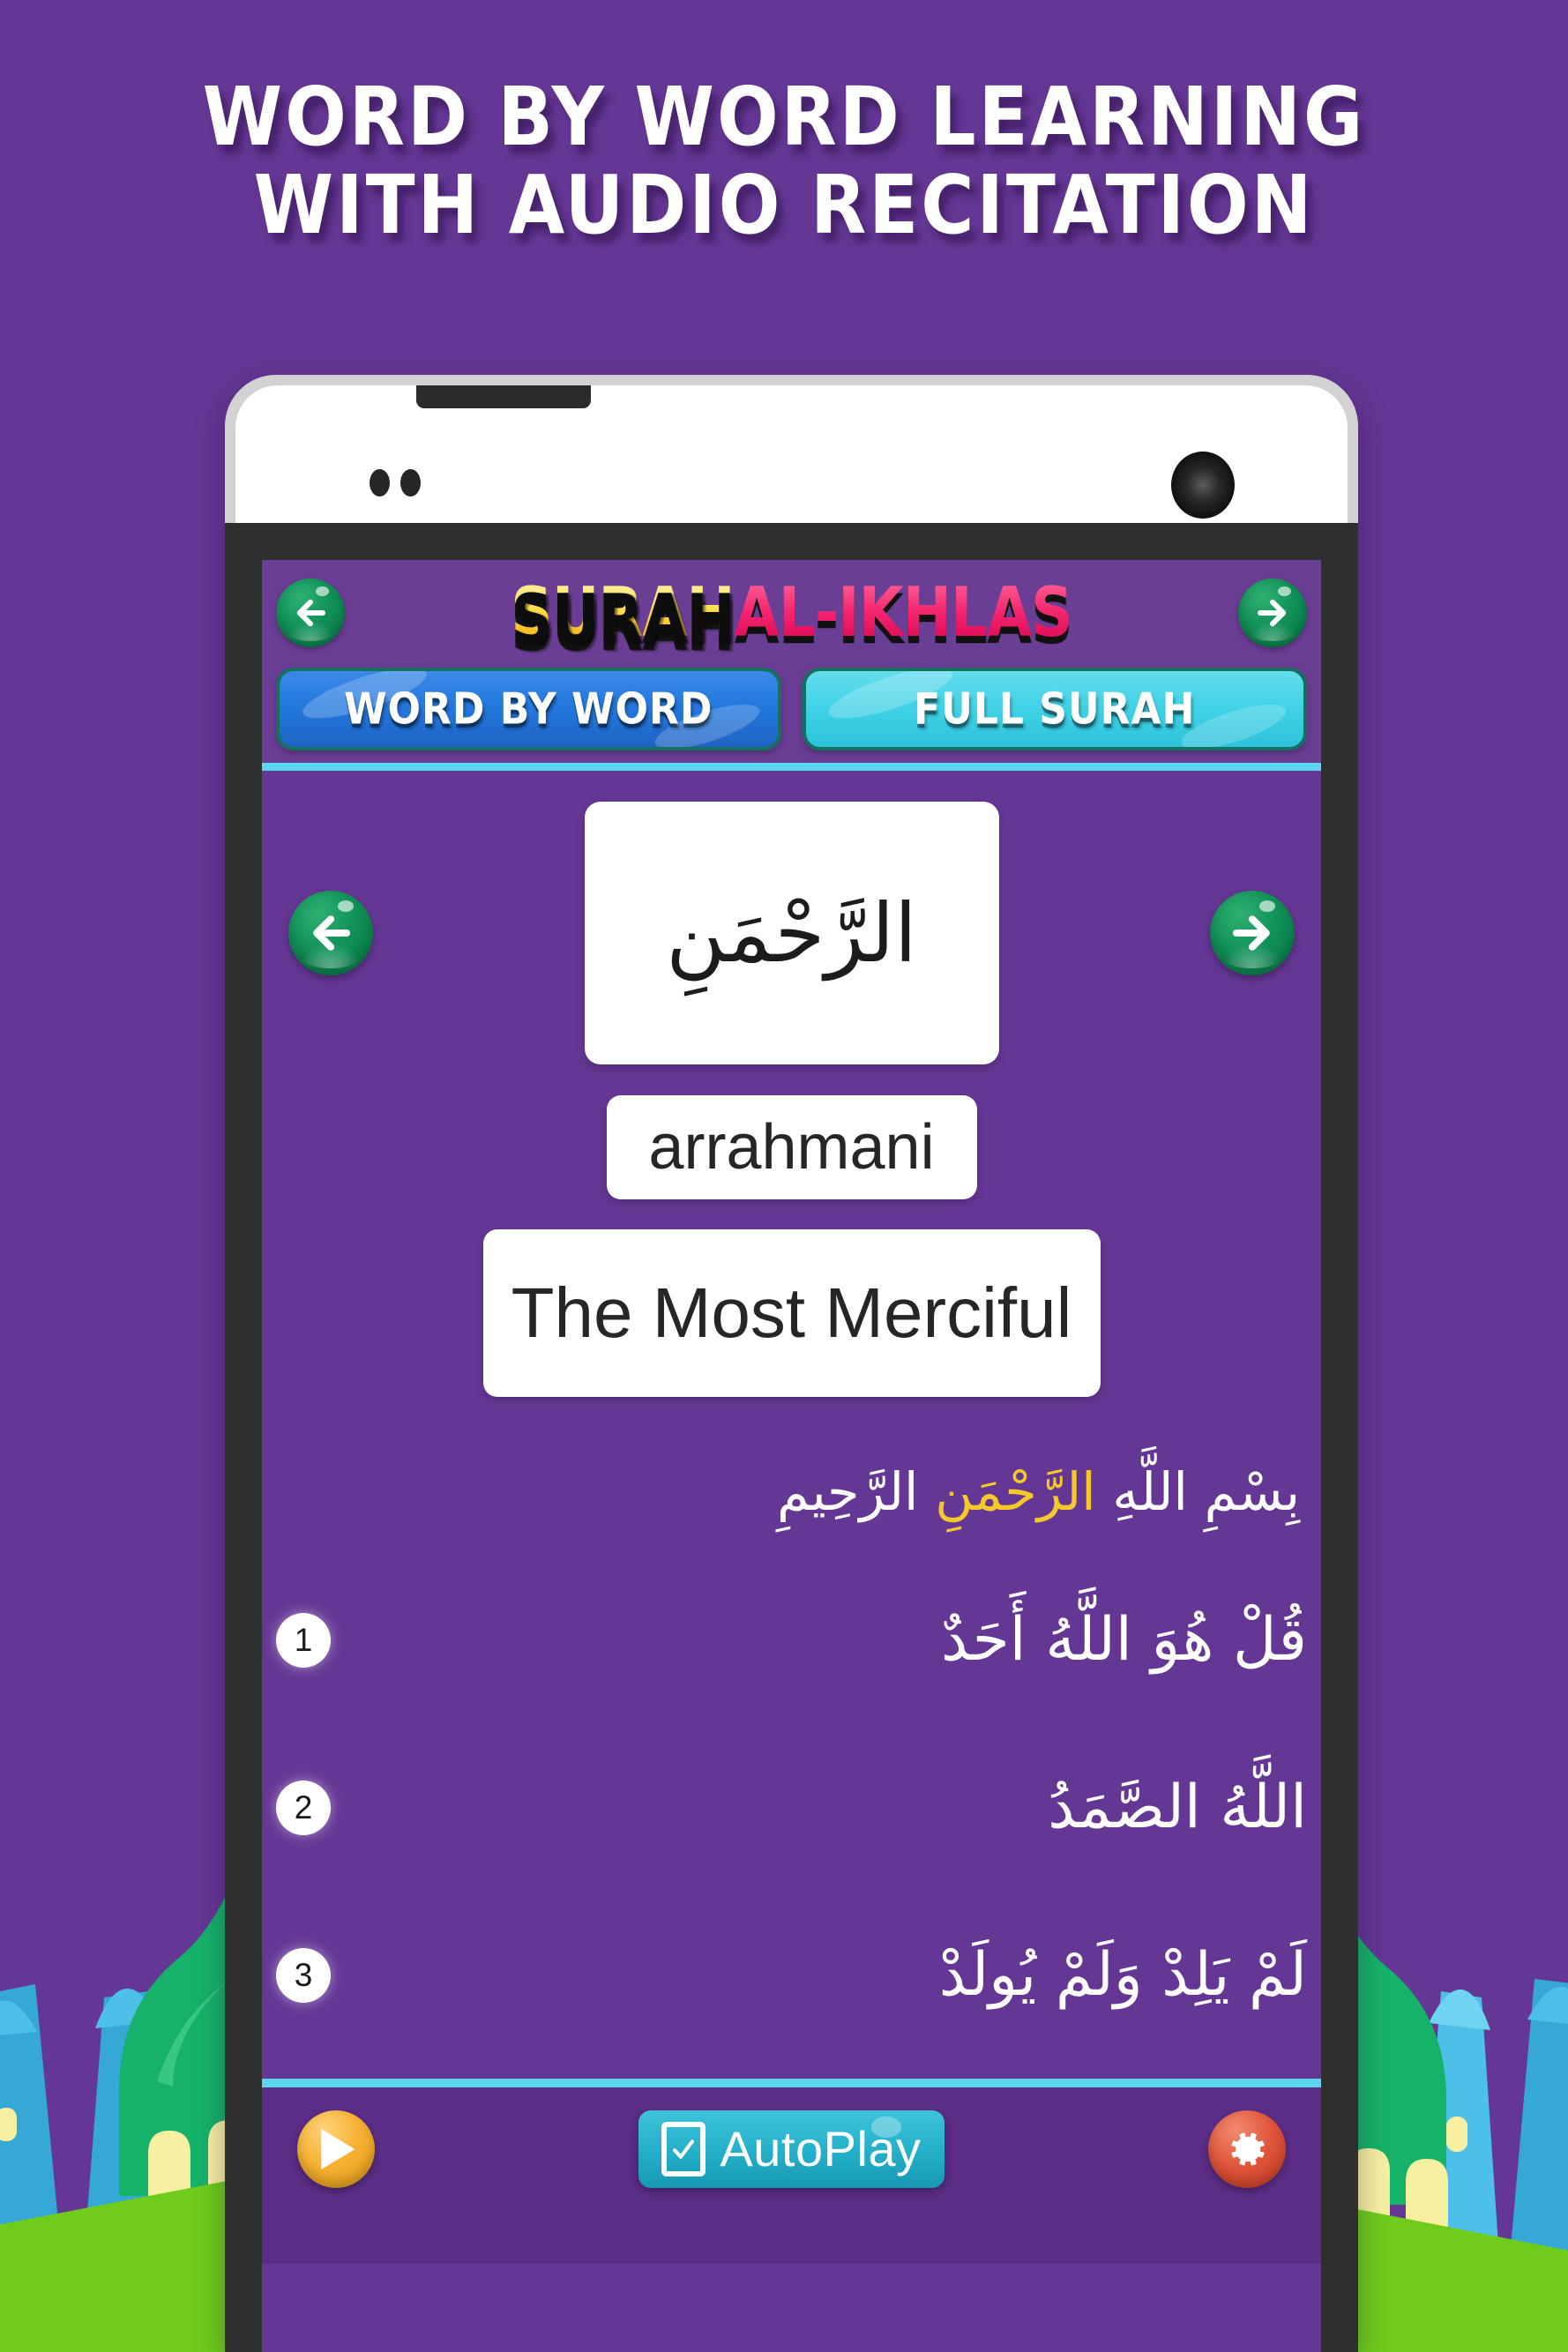 The width and height of the screenshot is (1568, 2352). I want to click on mode-tabs: WORD BY WORD FULL SURAH, so click(791, 709).